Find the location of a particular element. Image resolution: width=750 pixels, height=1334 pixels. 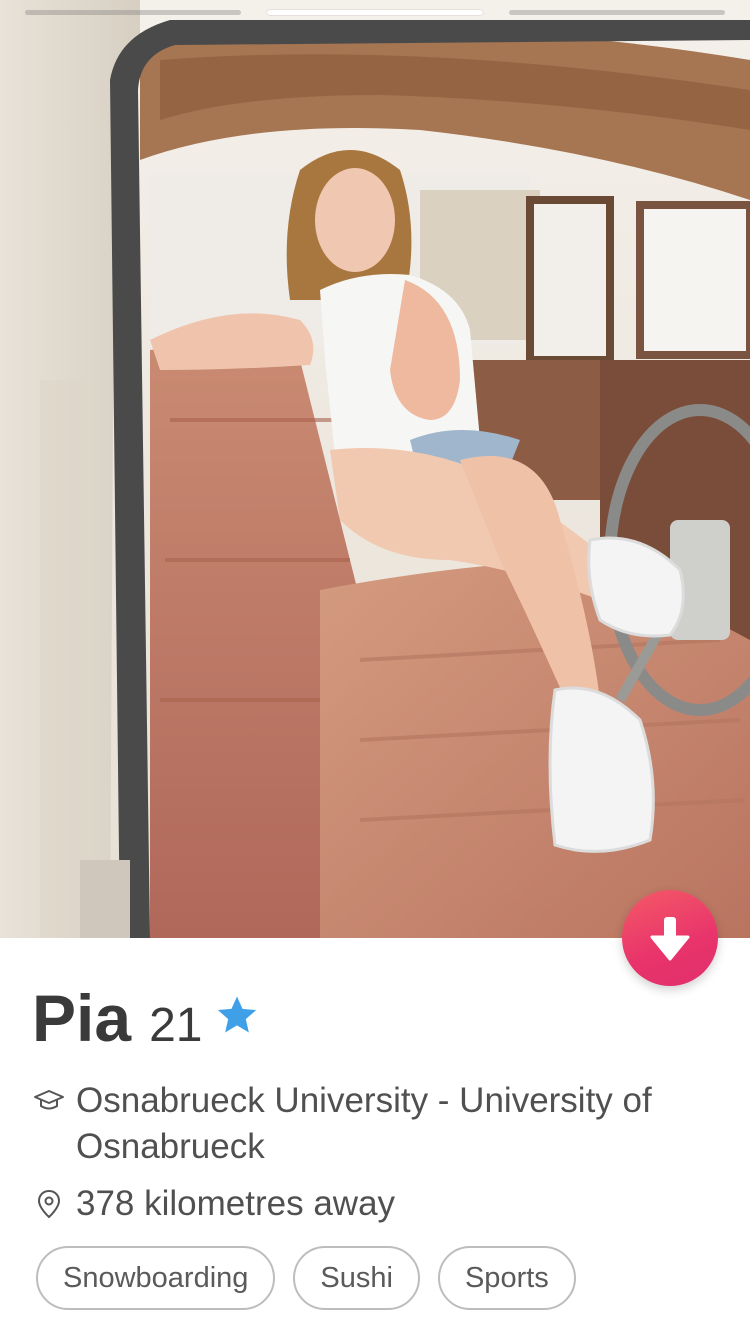

interest-tag: Sports is located at coordinates (506, 1278).